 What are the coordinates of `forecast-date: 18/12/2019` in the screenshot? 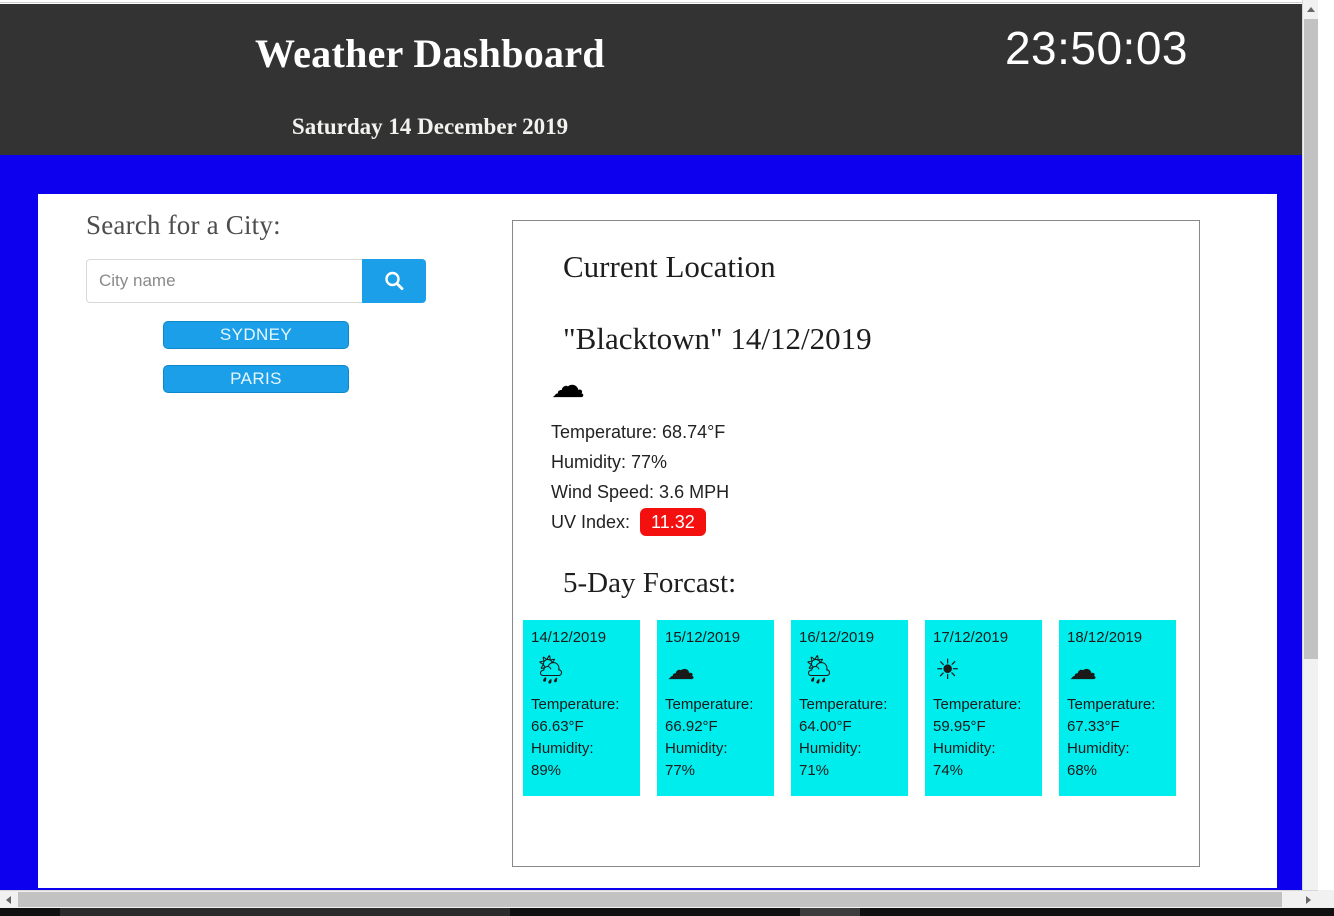 It's located at (1105, 637).